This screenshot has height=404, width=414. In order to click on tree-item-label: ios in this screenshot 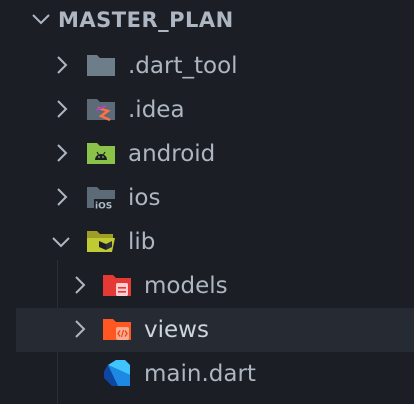, I will do `click(144, 198)`.